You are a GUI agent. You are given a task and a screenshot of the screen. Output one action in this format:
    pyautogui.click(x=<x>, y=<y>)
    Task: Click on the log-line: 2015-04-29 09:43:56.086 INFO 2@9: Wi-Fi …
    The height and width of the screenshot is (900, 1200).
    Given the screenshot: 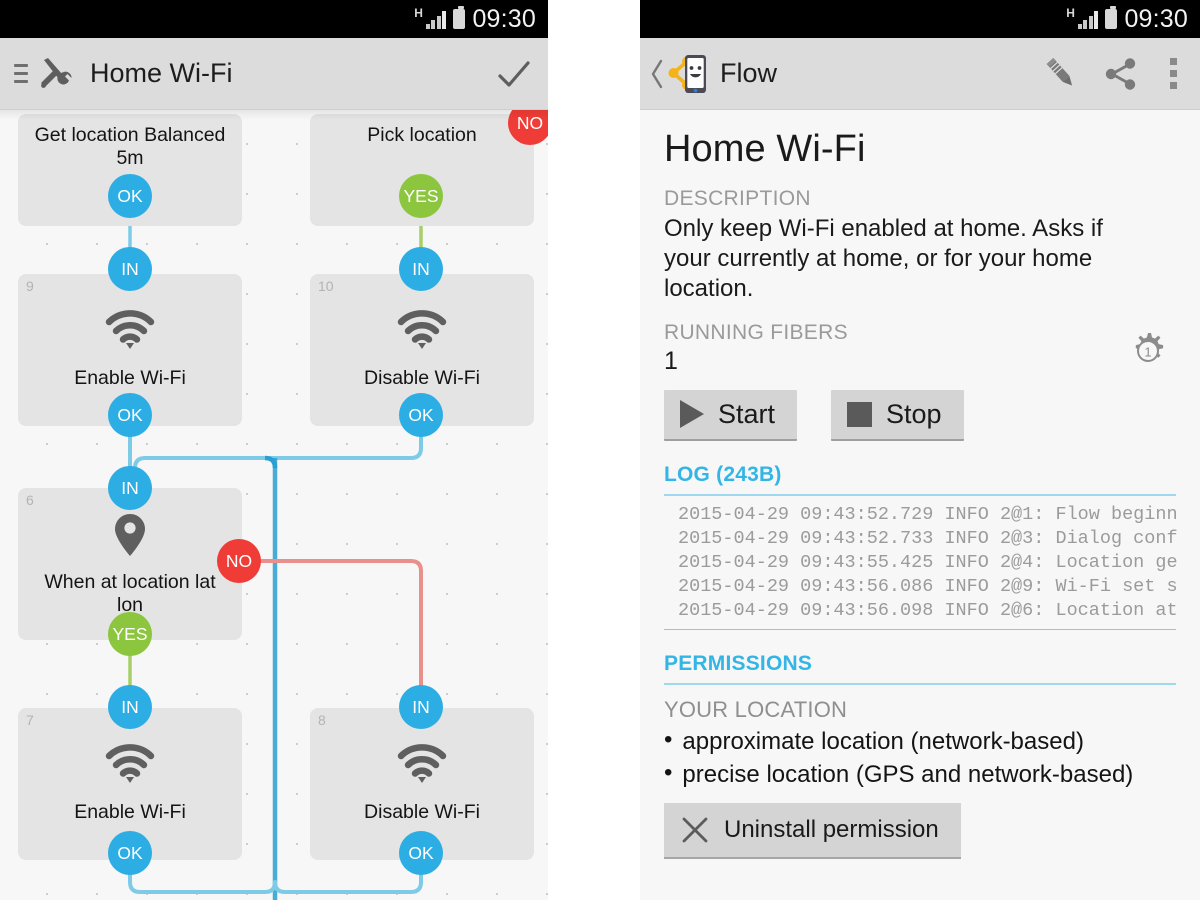 What is the action you would take?
    pyautogui.click(x=928, y=586)
    